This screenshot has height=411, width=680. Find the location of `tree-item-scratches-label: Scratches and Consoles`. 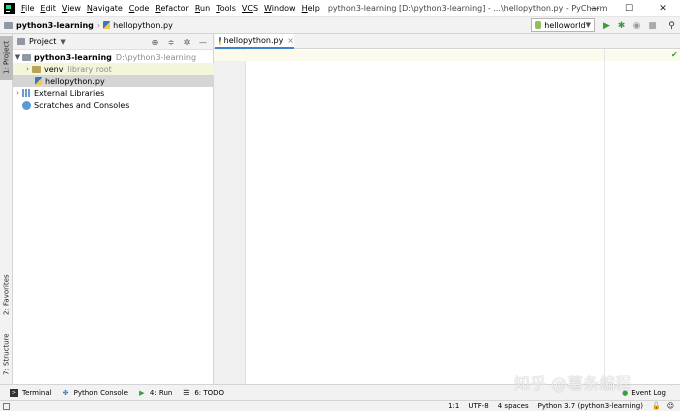

tree-item-scratches-label: Scratches and Consoles is located at coordinates (82, 105).